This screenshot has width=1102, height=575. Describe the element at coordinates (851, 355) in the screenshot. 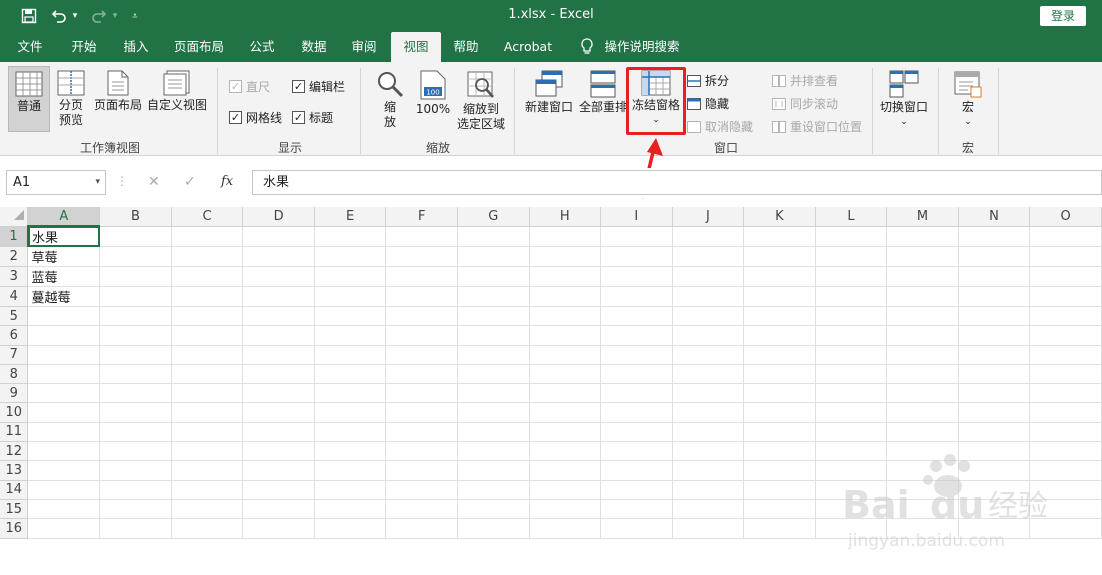

I see `cell-L7` at that location.